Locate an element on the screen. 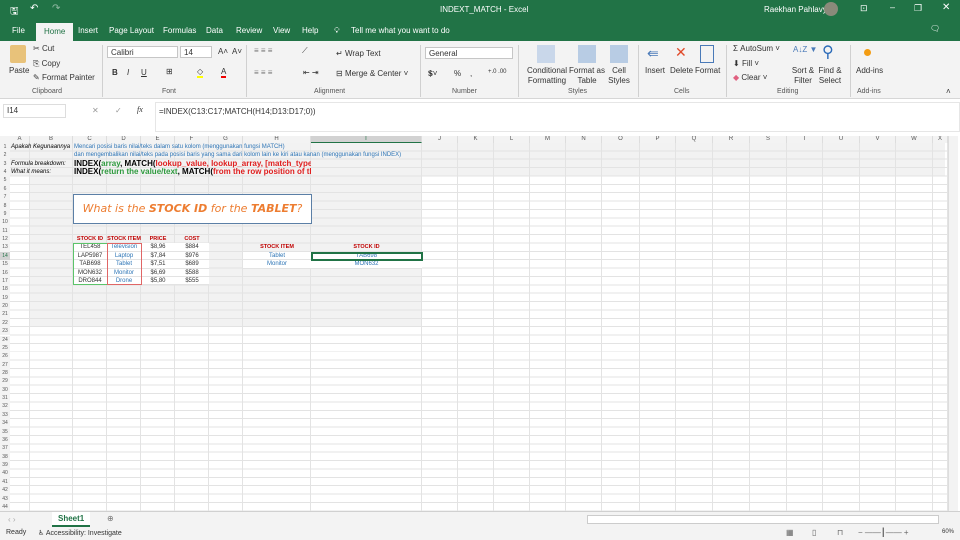 The height and width of the screenshot is (540, 960). cell: STOCK ID is located at coordinates (90, 239).